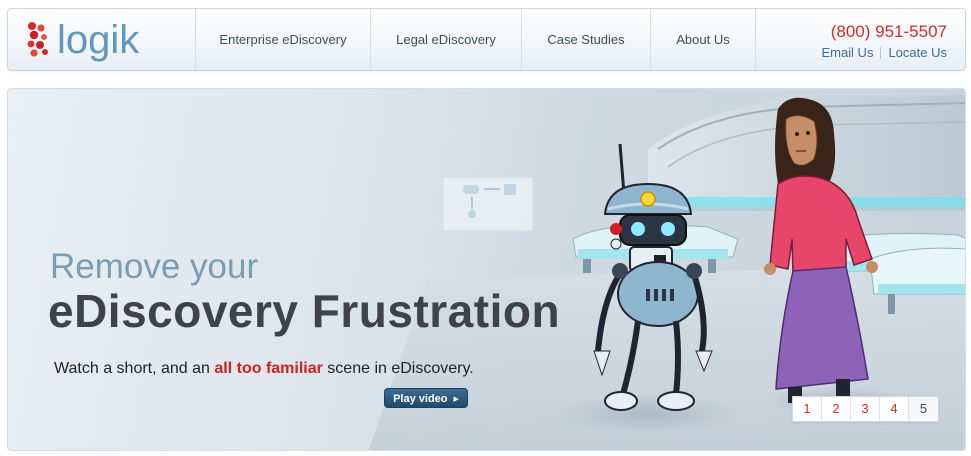 The height and width of the screenshot is (456, 971). What do you see at coordinates (847, 52) in the screenshot?
I see `email-us-link: Email Us` at bounding box center [847, 52].